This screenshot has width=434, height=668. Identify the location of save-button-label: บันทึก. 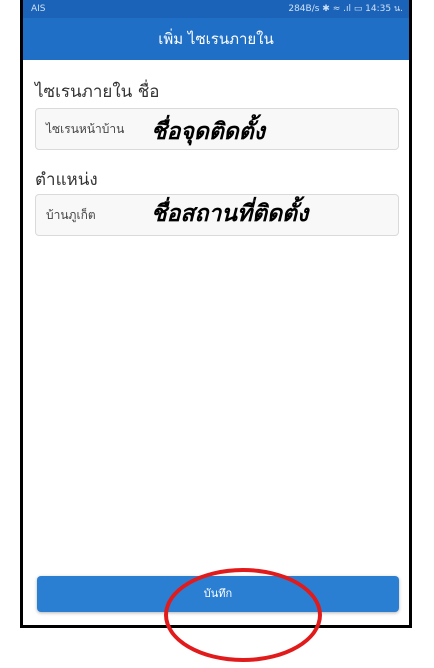
(218, 593).